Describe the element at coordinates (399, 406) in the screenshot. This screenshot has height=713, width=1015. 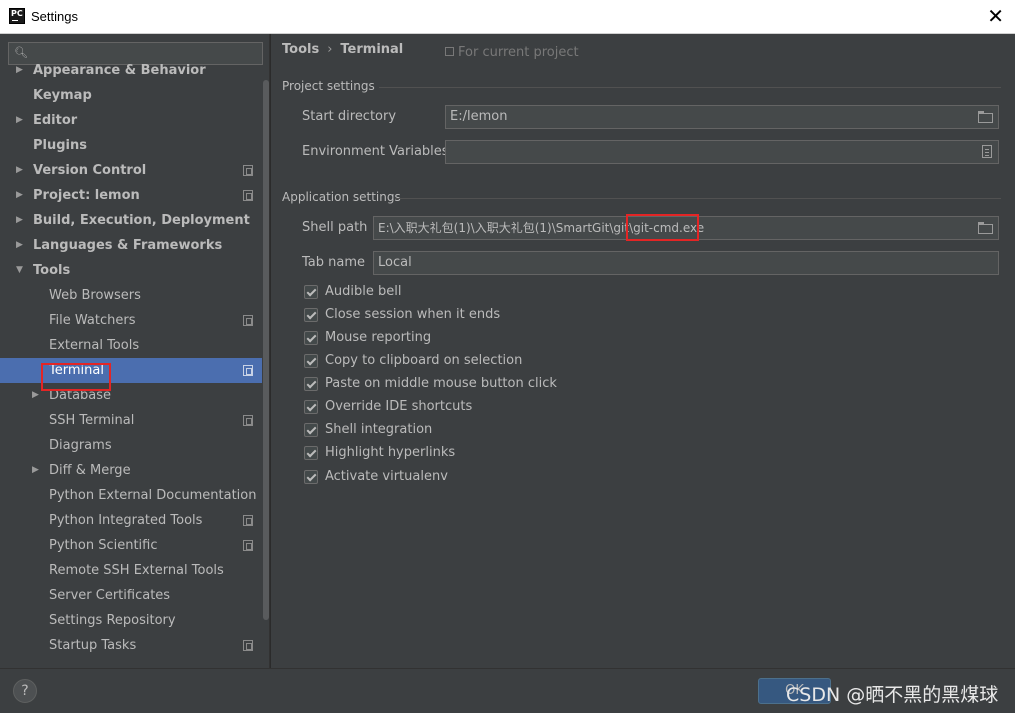
I see `checkbox-label: Override IDE shortcuts` at that location.